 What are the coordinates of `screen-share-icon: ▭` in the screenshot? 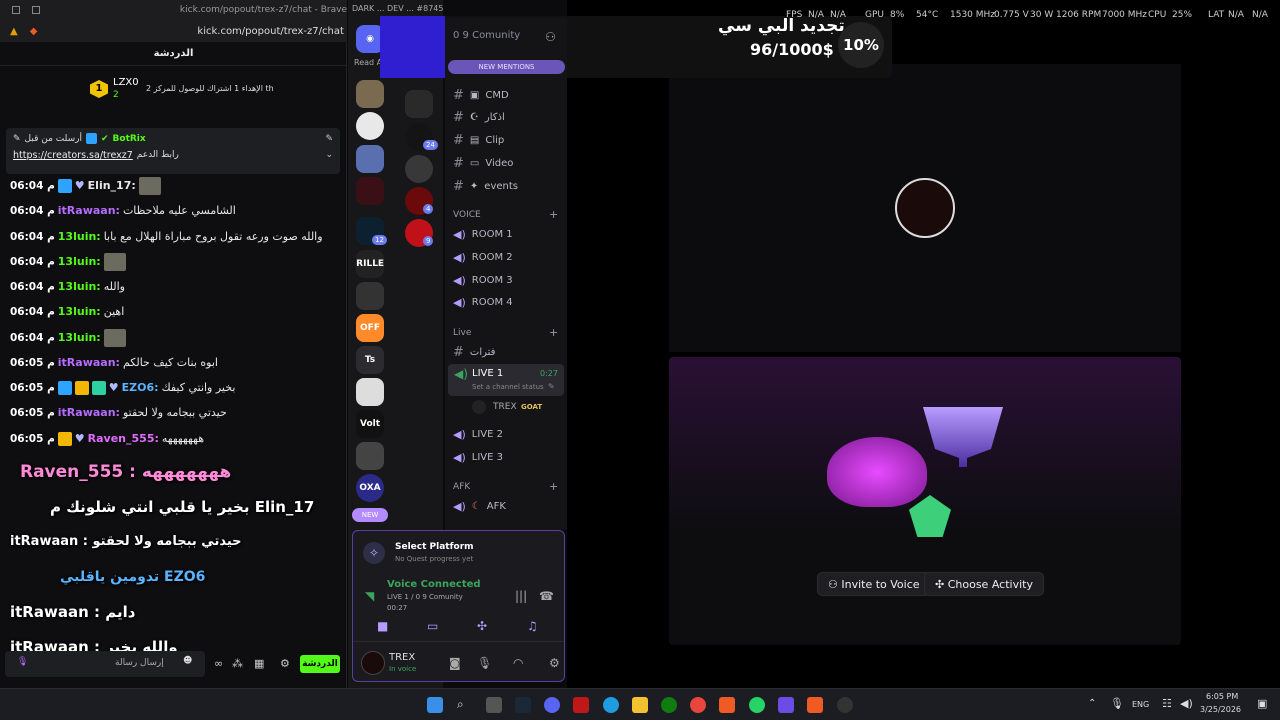 It's located at (432, 626).